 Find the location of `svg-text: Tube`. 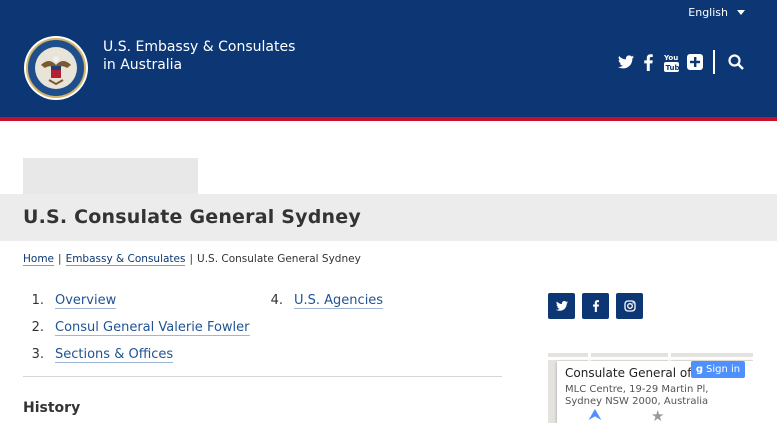

svg-text: Tube is located at coordinates (673, 68).